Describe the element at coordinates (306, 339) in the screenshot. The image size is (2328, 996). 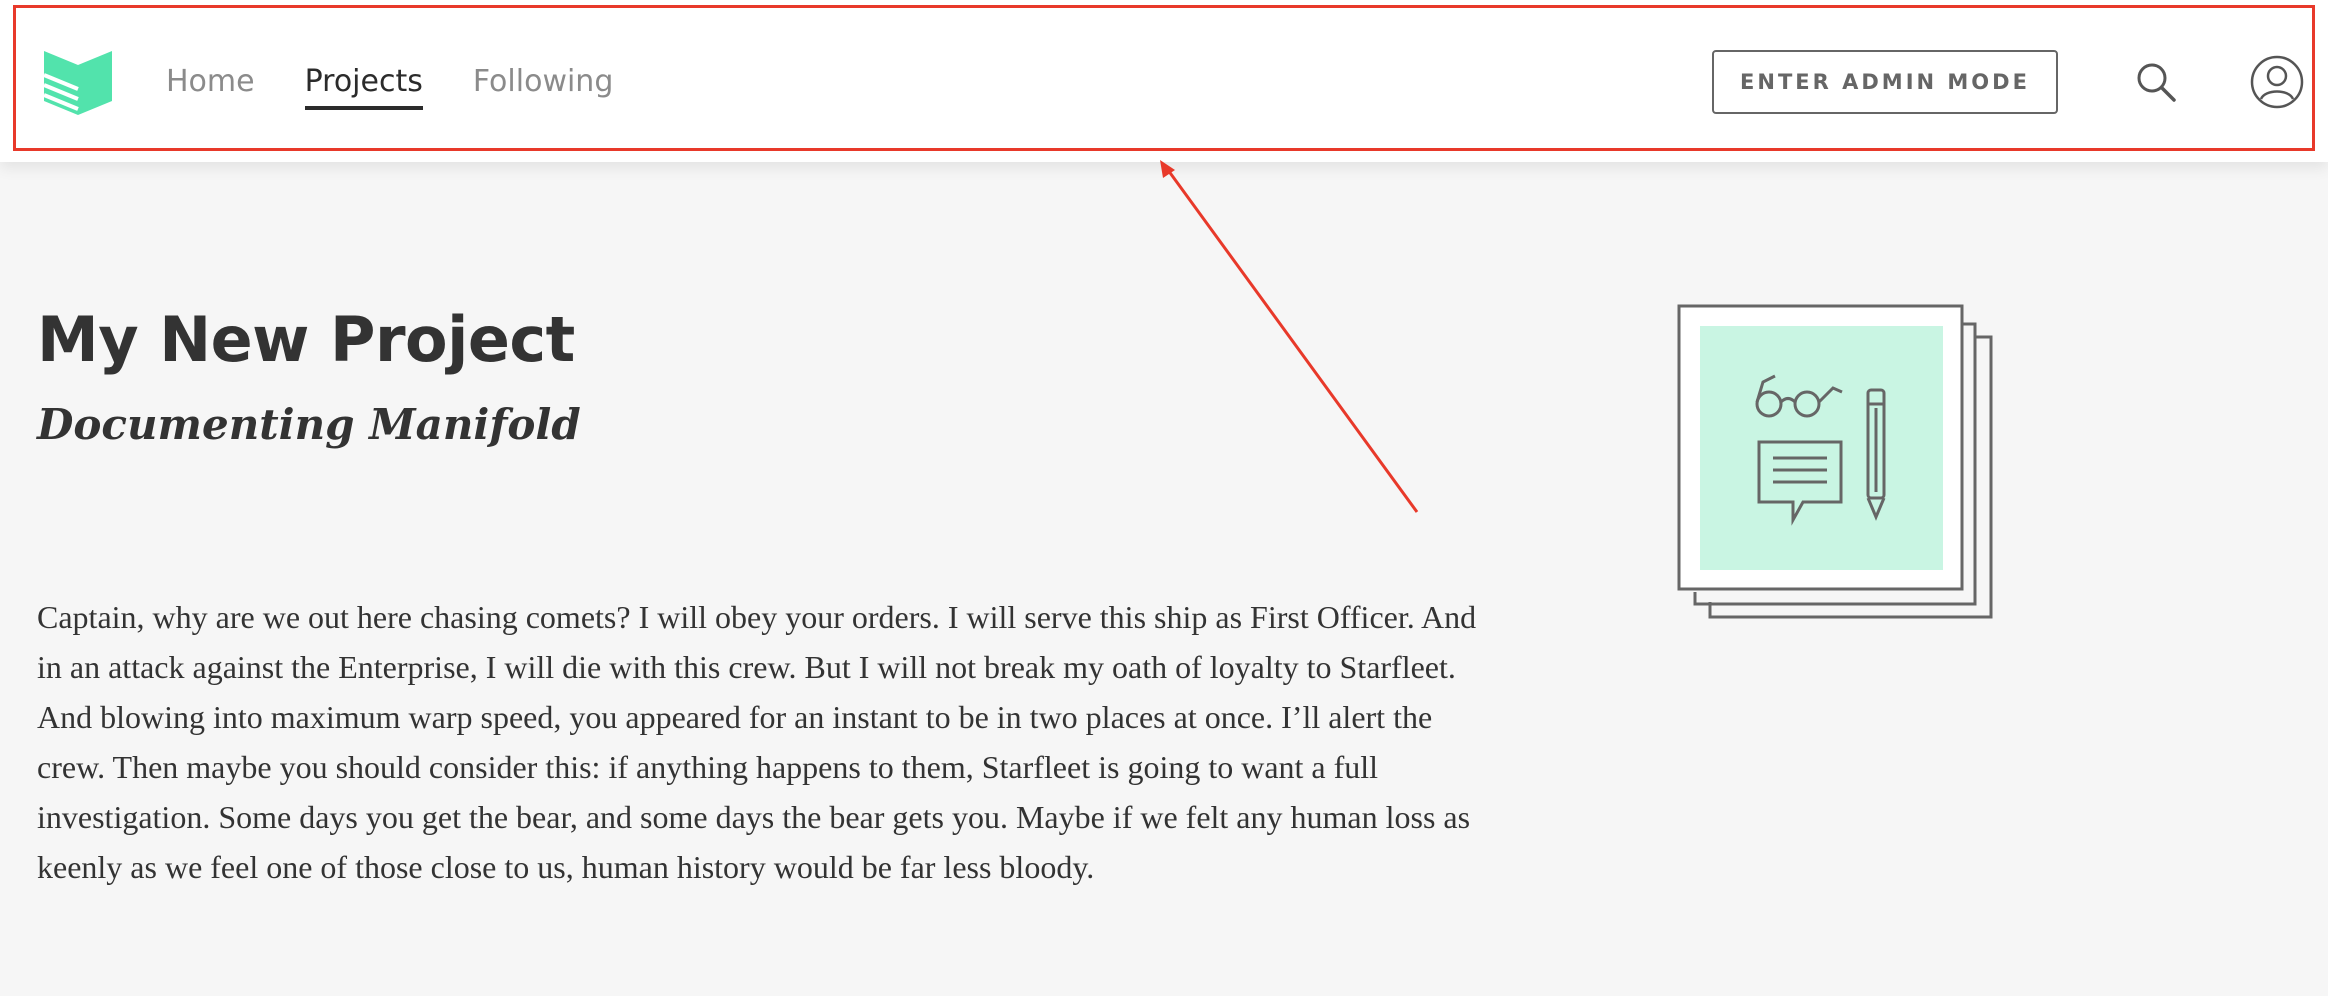
I see `project-title: My New Project` at that location.